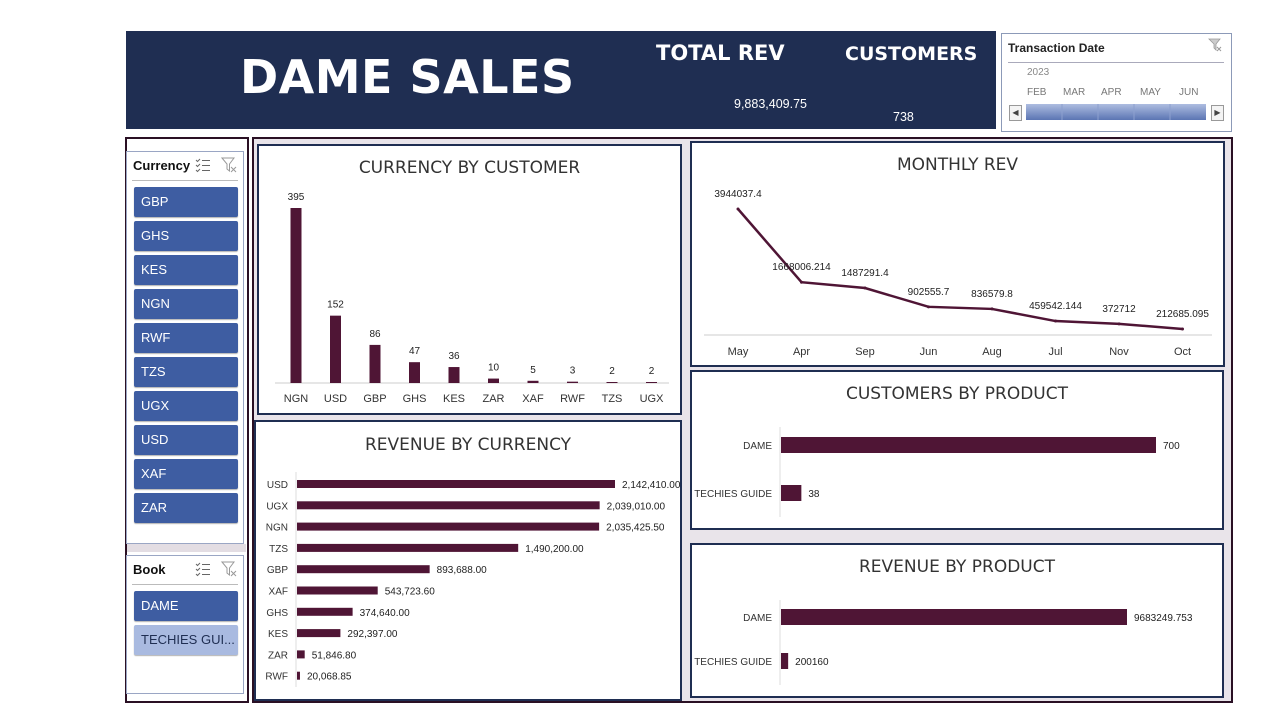 Image resolution: width=1280 pixels, height=720 pixels. I want to click on dashboard-title: DAME SALES, so click(407, 77).